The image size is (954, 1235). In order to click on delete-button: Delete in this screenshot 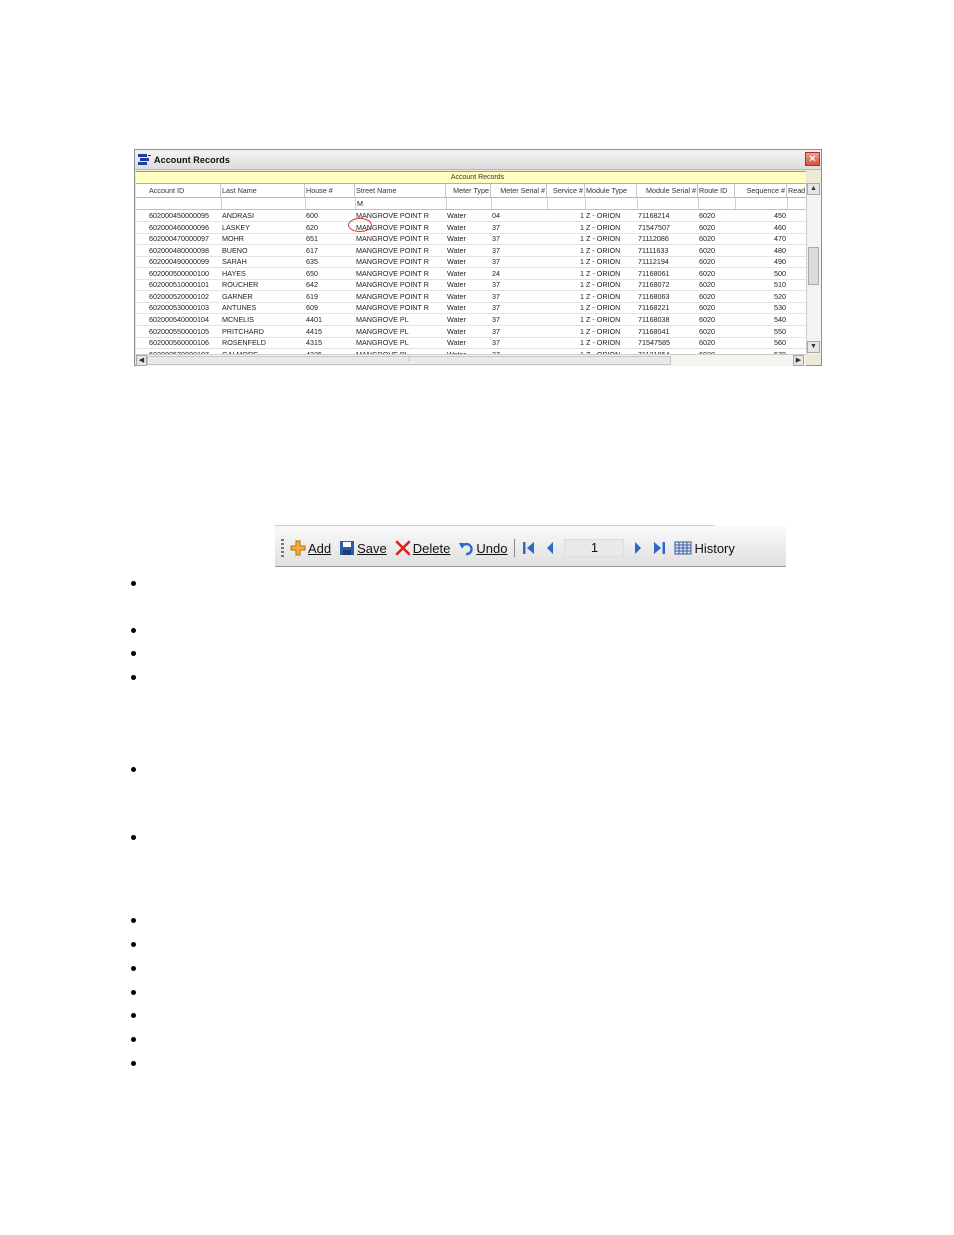, I will do `click(422, 548)`.